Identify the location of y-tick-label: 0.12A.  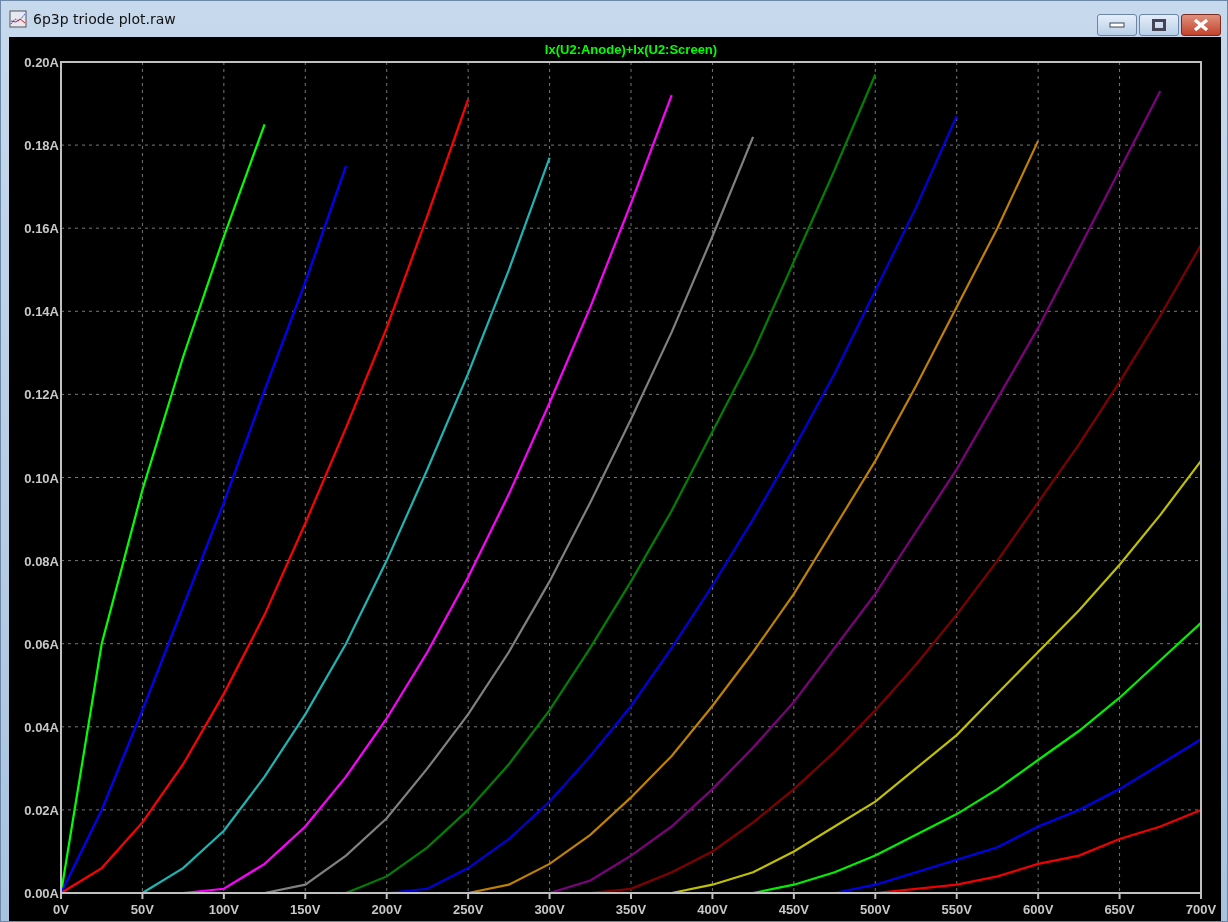
(41, 395).